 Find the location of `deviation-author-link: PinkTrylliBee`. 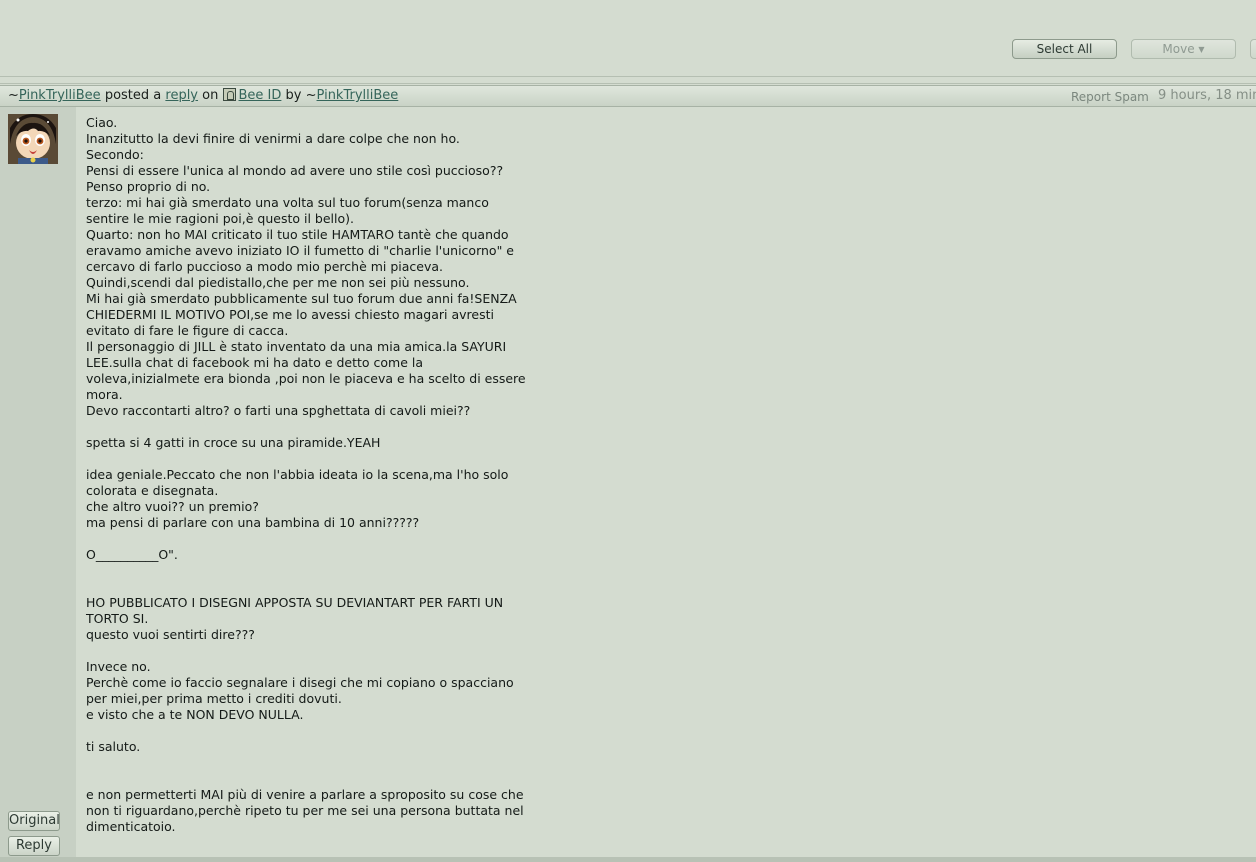

deviation-author-link: PinkTrylliBee is located at coordinates (358, 95).